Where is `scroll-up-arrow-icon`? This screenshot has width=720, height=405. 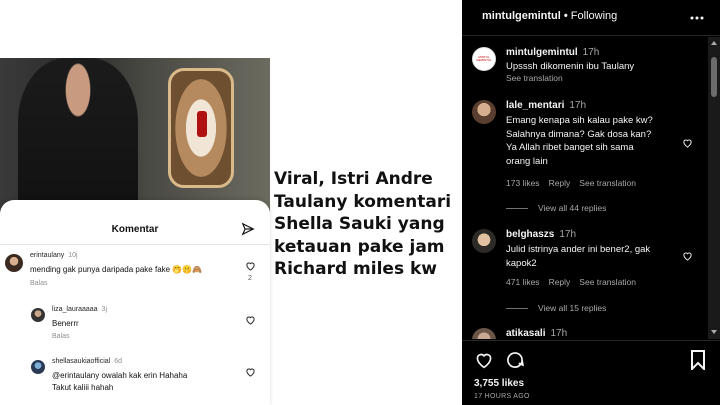
scroll-up-arrow-icon is located at coordinates (714, 43).